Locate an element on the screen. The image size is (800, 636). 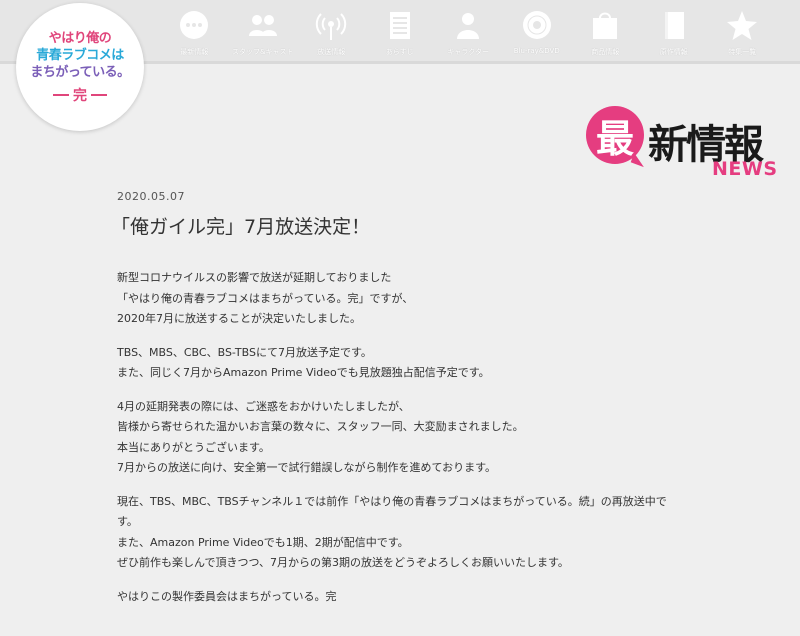
heading-badge-text: 最 is located at coordinates (614, 138).